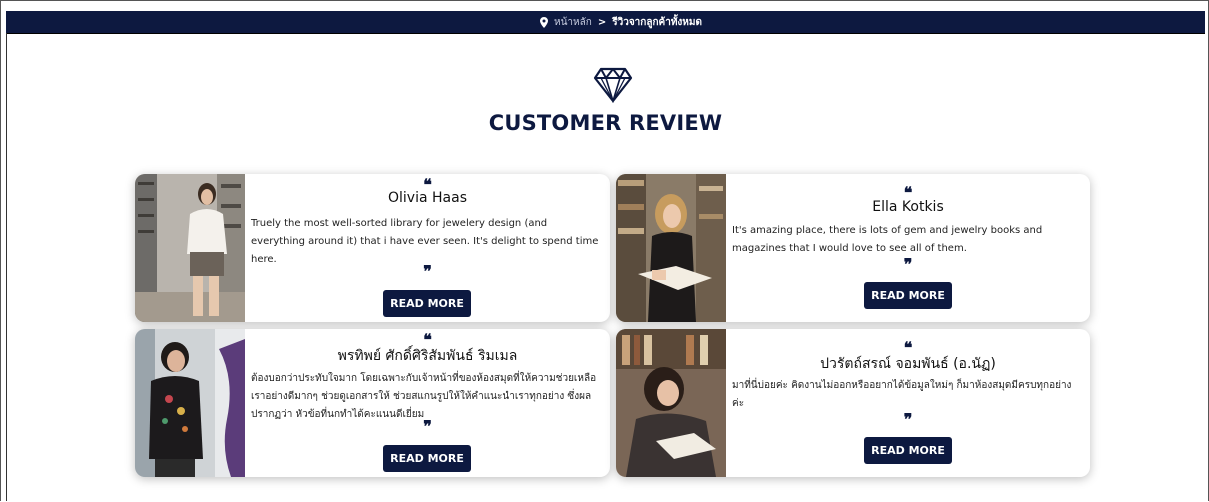 This screenshot has width=1209, height=502. Describe the element at coordinates (908, 192) in the screenshot. I see `quote-open-icon: ❝` at that location.